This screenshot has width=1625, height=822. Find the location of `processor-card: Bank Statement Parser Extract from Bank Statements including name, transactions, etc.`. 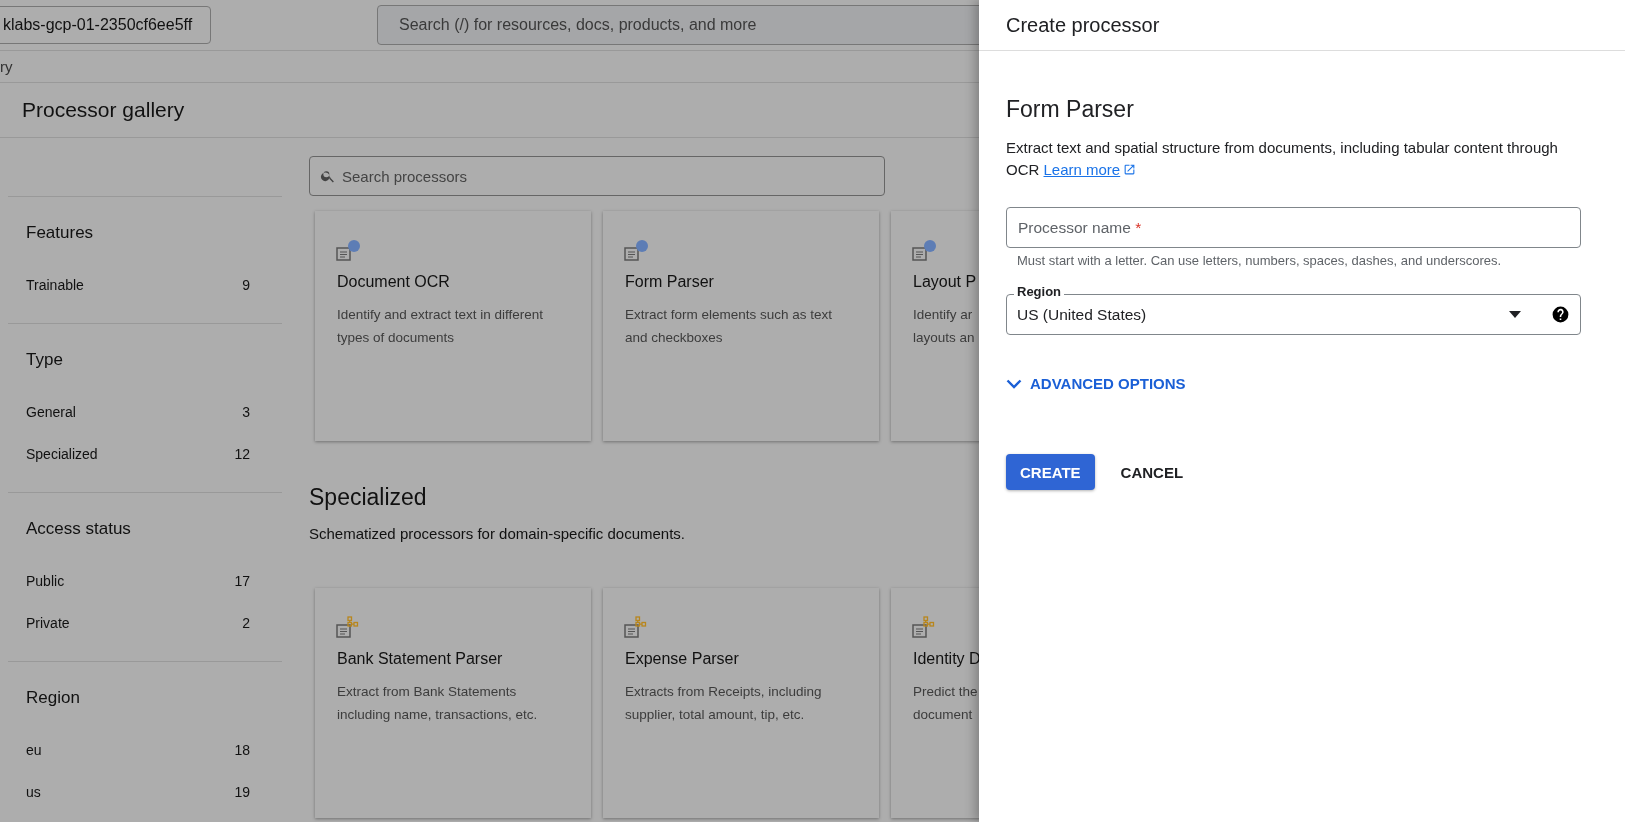

processor-card: Bank Statement Parser Extract from Bank Statements including name, transactions, etc. is located at coordinates (453, 703).